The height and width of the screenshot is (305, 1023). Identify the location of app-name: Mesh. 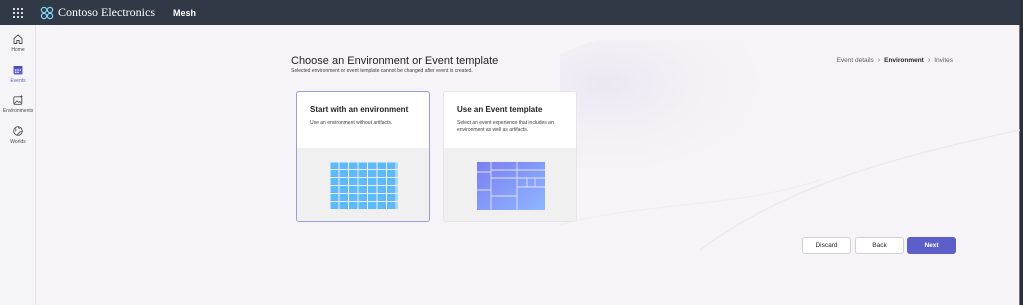
(184, 13).